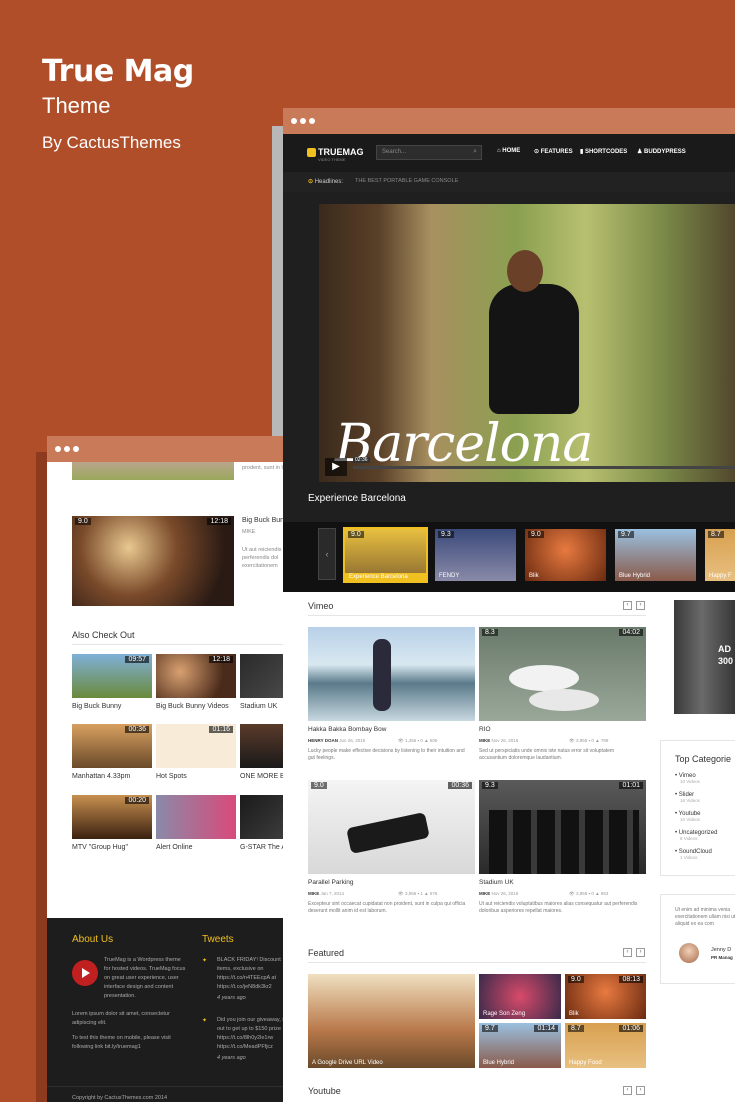  What do you see at coordinates (490, 785) in the screenshot?
I see `score-badge: 9.3` at bounding box center [490, 785].